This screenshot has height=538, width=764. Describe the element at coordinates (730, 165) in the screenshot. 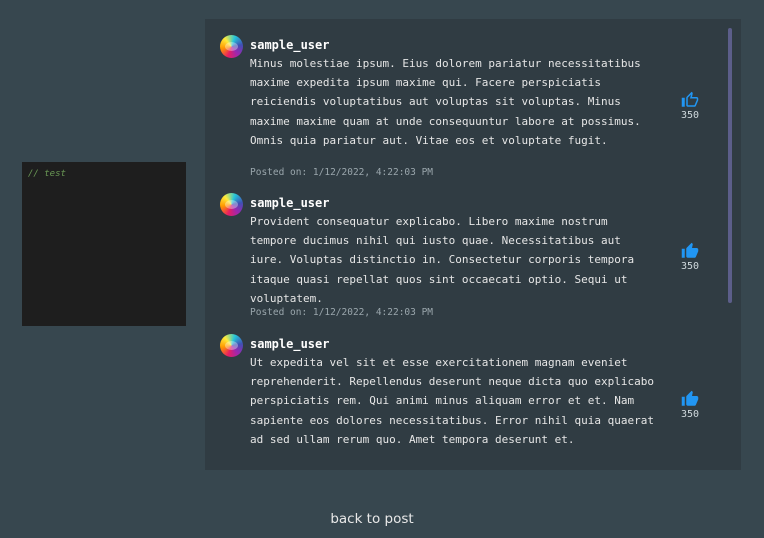

I see `scrollbar` at that location.